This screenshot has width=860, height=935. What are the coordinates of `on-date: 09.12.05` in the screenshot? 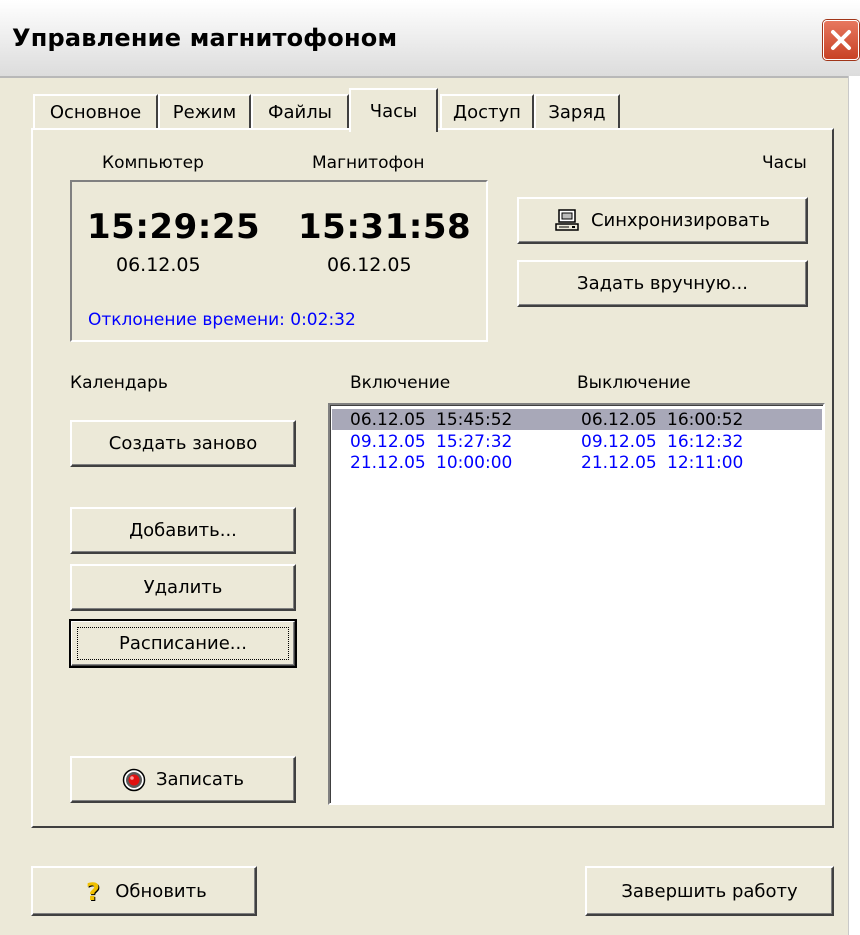 It's located at (388, 442).